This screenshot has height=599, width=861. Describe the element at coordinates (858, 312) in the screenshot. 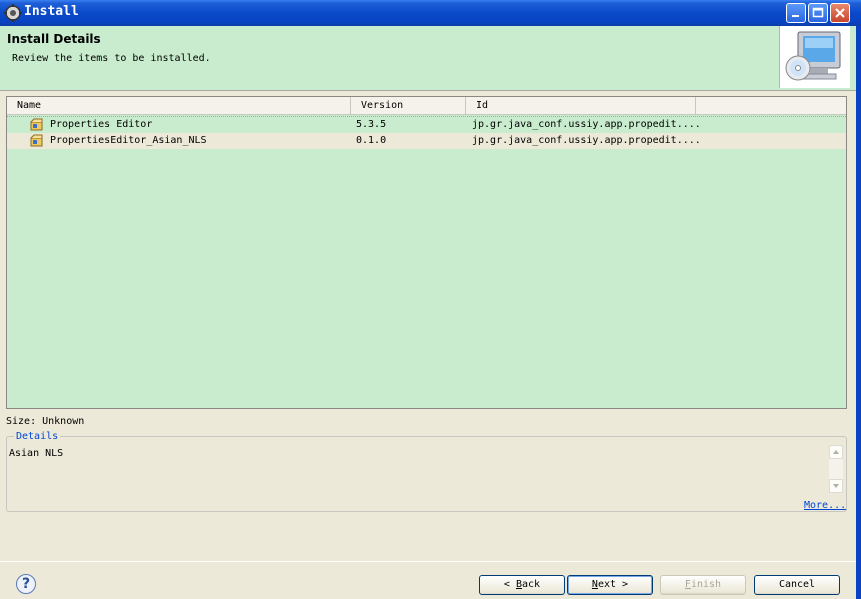

I see `window-border` at that location.